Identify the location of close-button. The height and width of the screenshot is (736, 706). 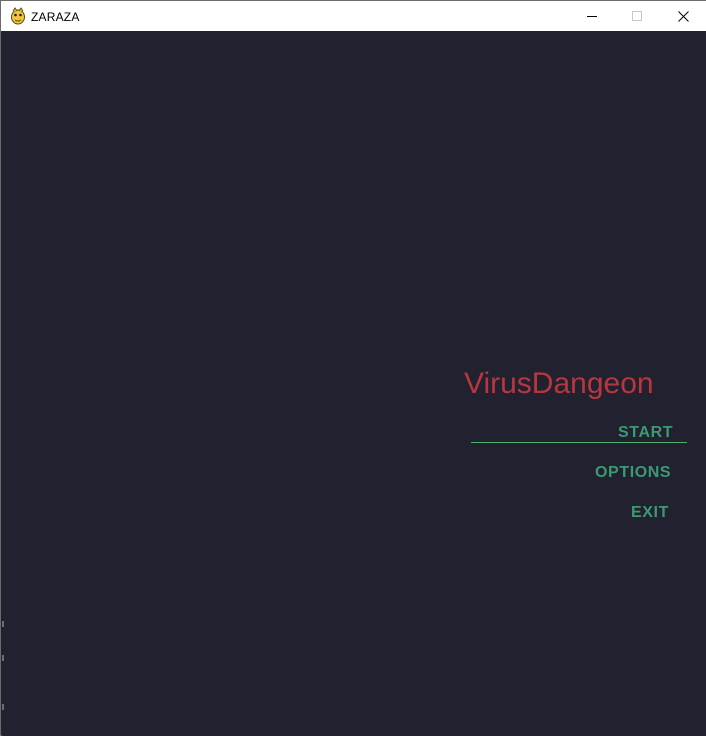
(683, 16).